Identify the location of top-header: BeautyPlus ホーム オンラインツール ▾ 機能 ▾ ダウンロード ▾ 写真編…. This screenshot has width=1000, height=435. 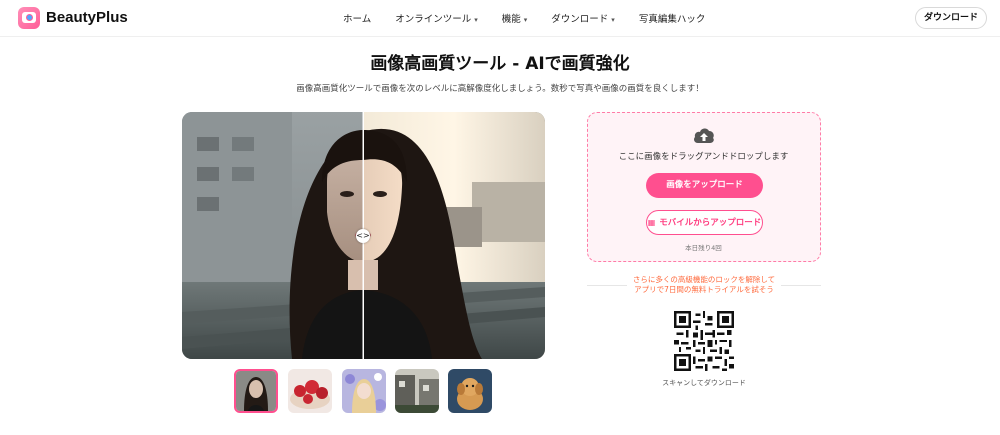
(500, 18).